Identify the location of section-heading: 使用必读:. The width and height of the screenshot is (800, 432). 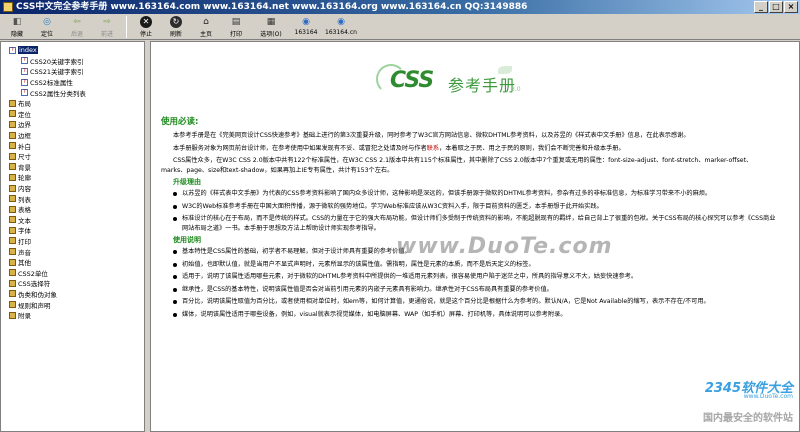
(180, 122).